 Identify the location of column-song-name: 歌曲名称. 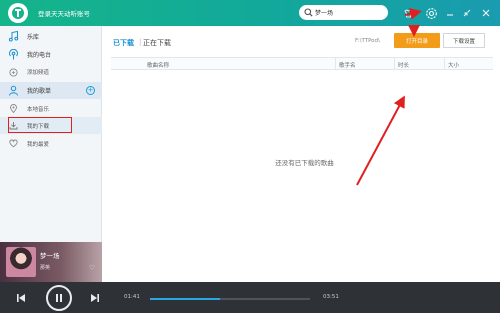
(158, 65).